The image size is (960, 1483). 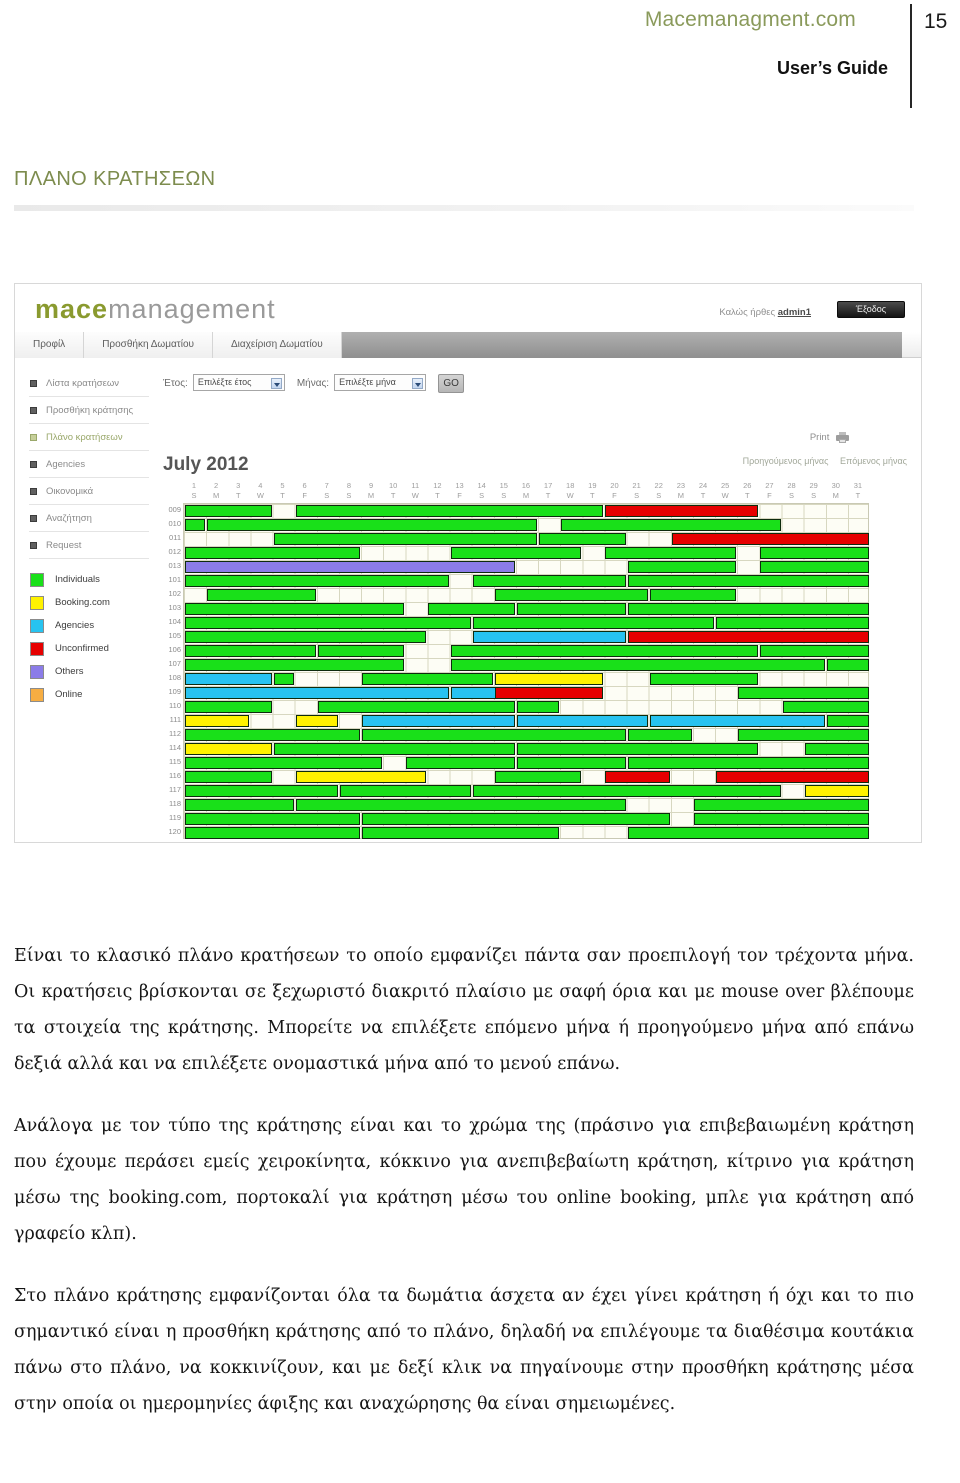 I want to click on logout-button: Έξοδος, so click(x=871, y=309).